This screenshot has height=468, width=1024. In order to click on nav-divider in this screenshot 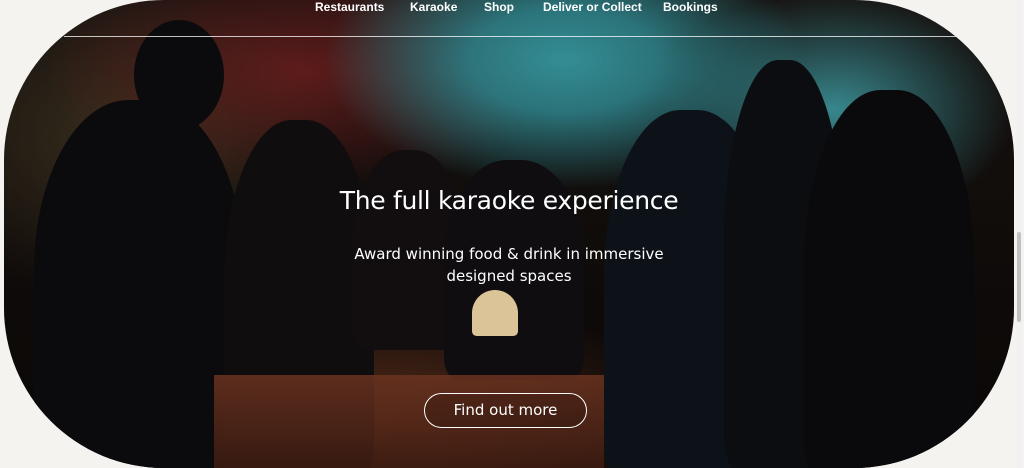, I will do `click(521, 36)`.